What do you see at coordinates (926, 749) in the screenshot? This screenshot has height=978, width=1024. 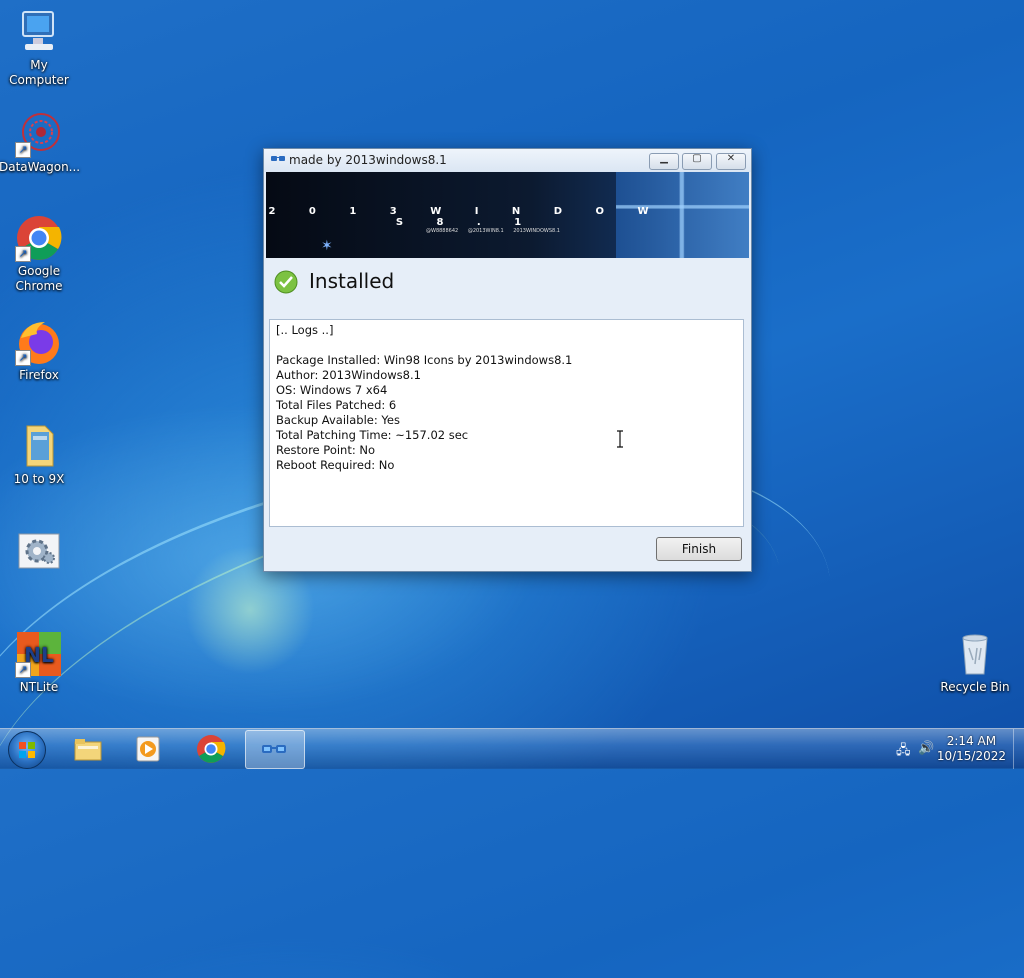 I see `volume-icon: 🔊` at bounding box center [926, 749].